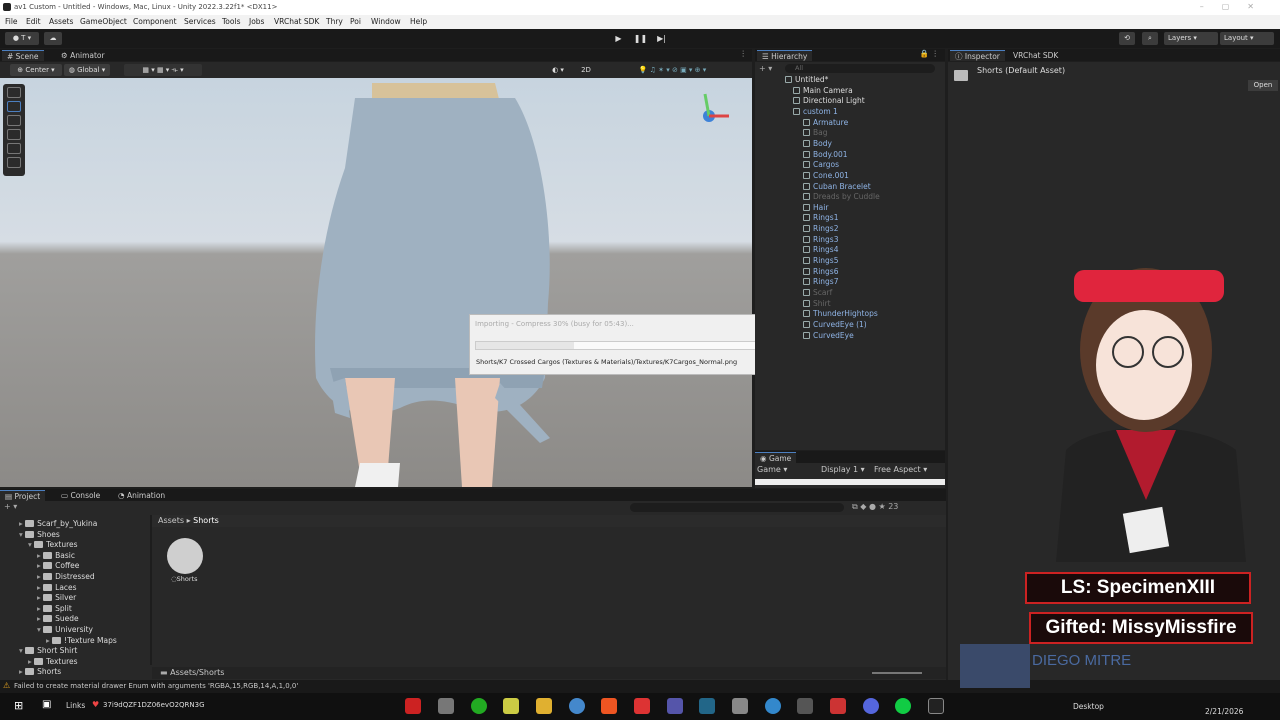 The height and width of the screenshot is (720, 1280). Describe the element at coordinates (48, 651) in the screenshot. I see `tree-item: ▾ Short Shirt` at that location.